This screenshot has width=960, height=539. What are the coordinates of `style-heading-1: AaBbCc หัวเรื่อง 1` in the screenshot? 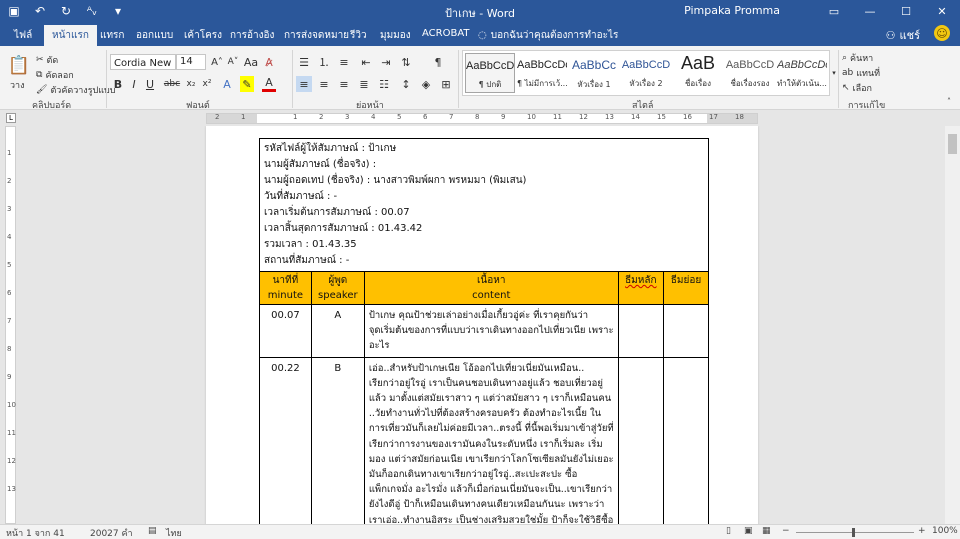 It's located at (594, 73).